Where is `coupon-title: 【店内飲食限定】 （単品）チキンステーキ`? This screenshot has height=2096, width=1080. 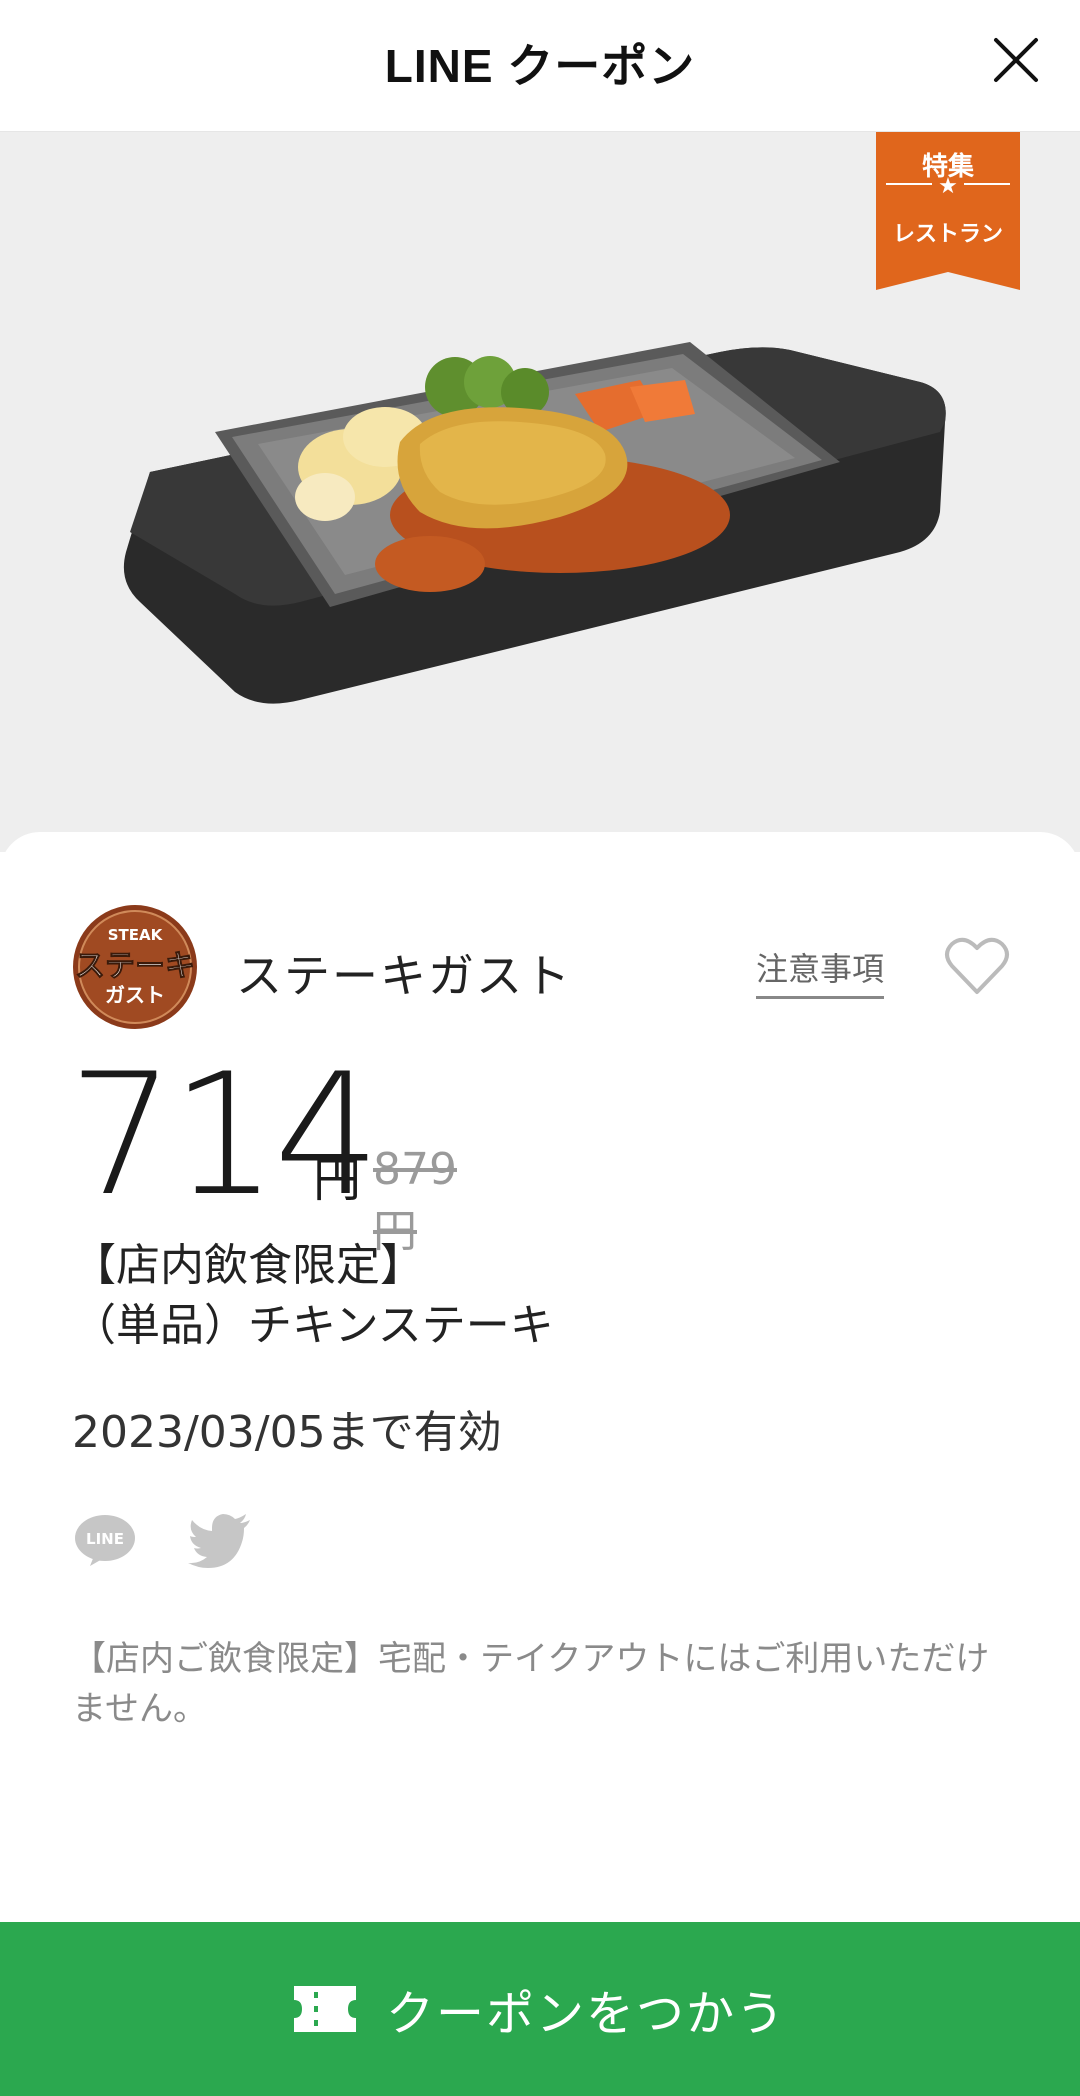 coupon-title: 【店内飲食限定】 （単品）チキンステーキ is located at coordinates (313, 1295).